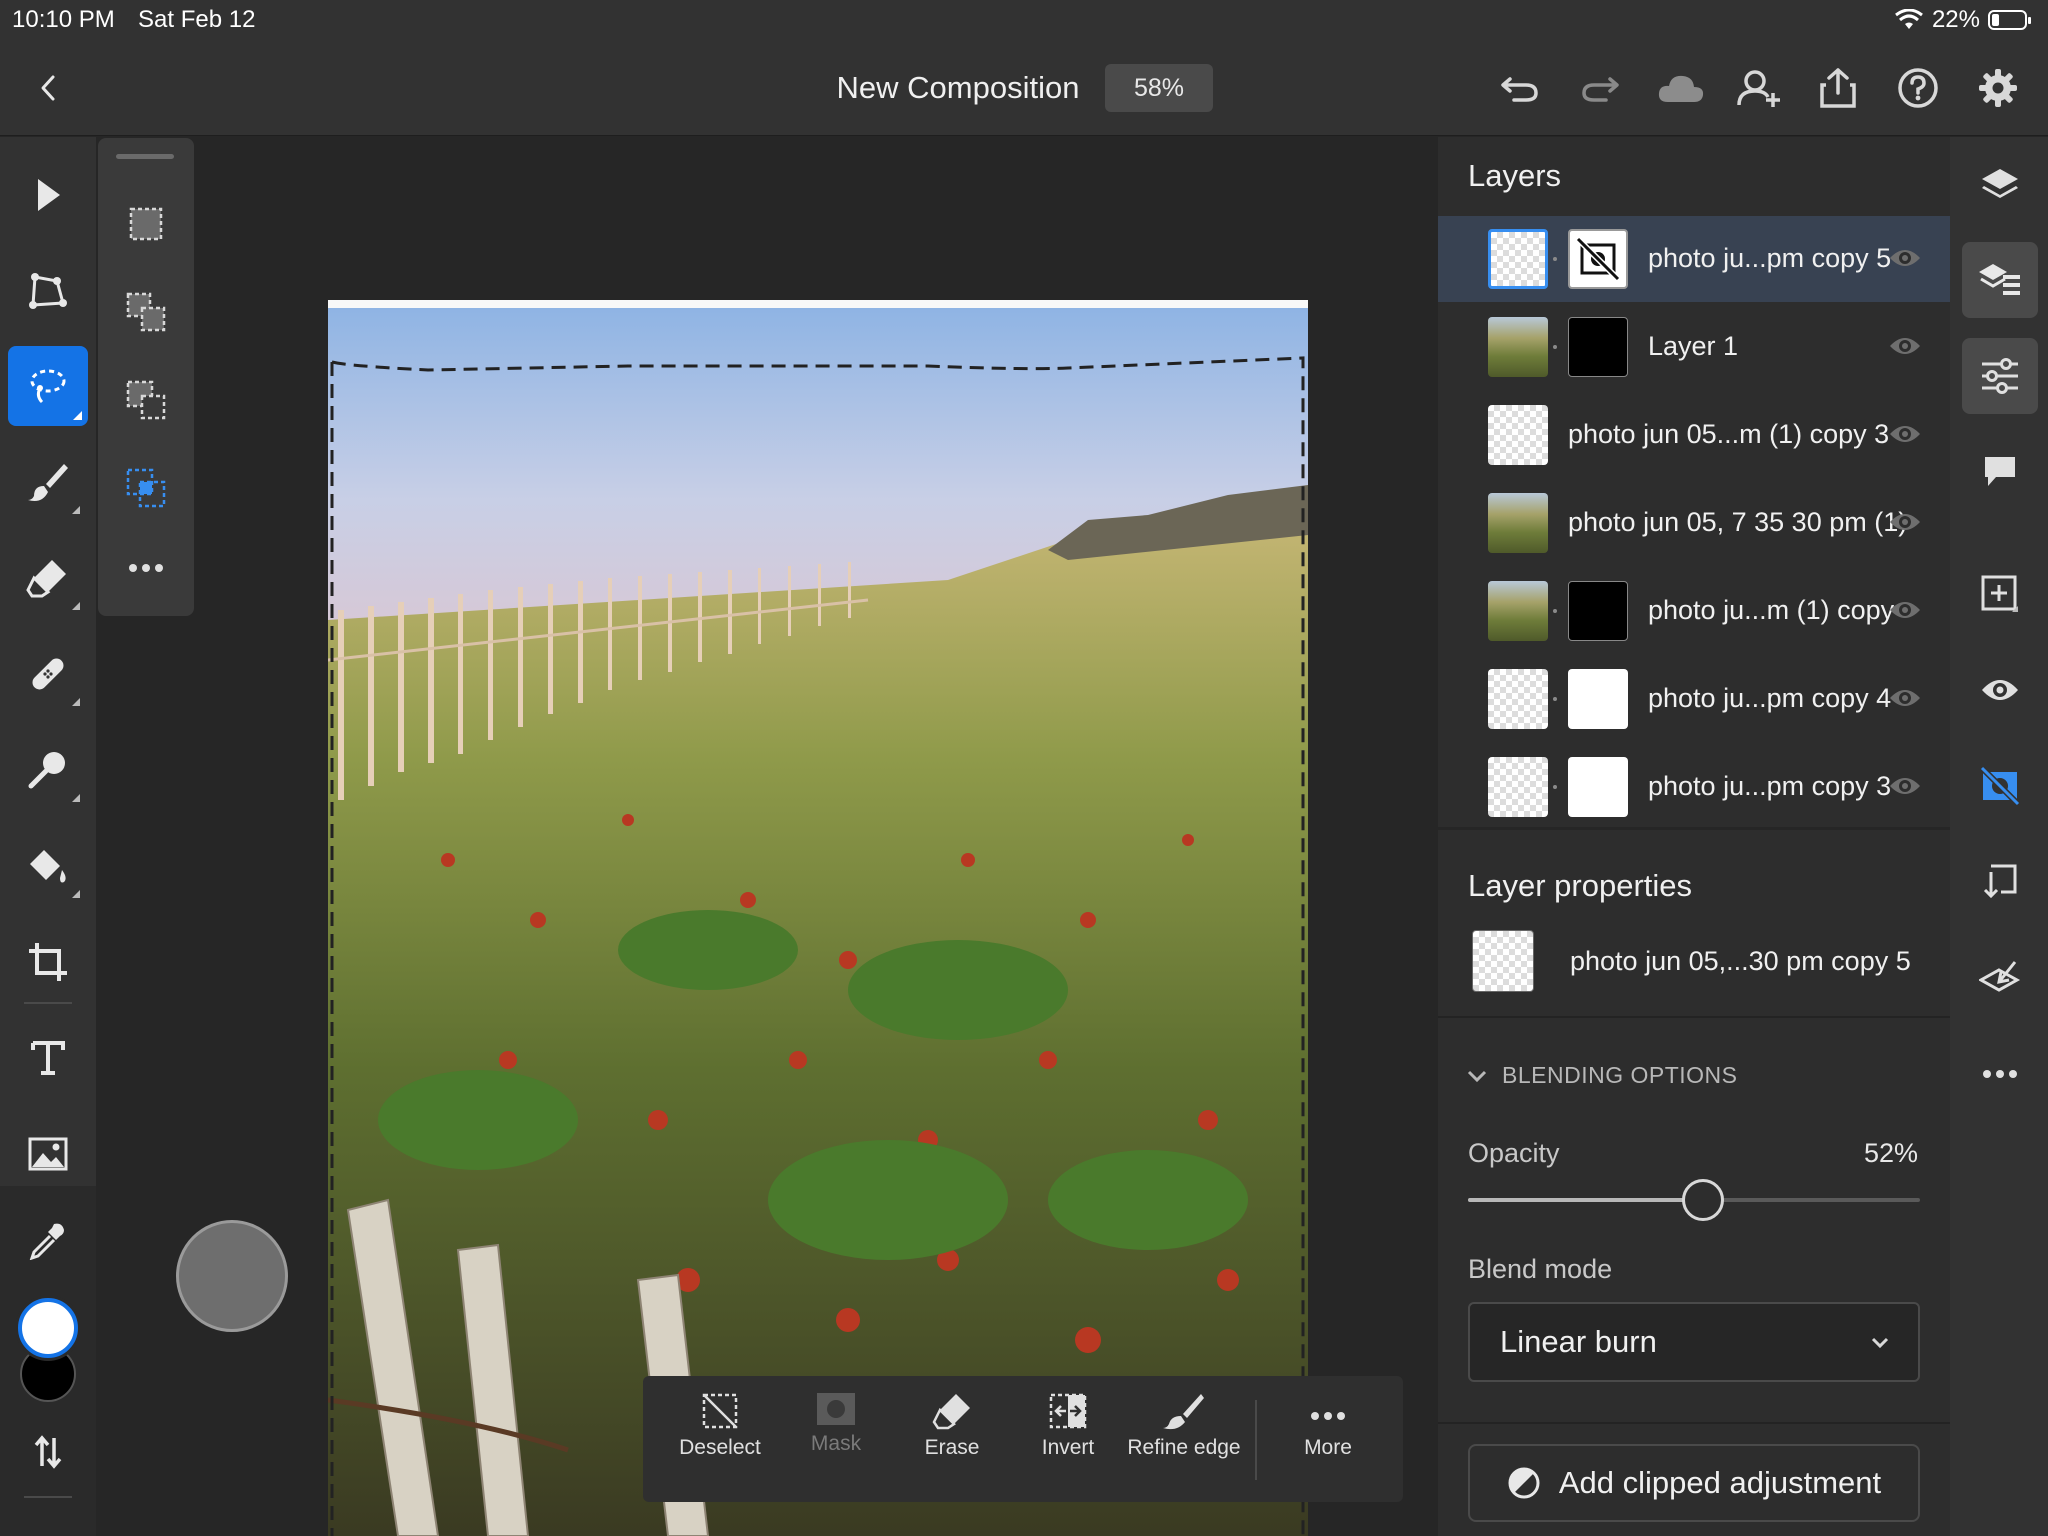 Image resolution: width=2048 pixels, height=1536 pixels. I want to click on deselect-button: Deselect, so click(720, 1436).